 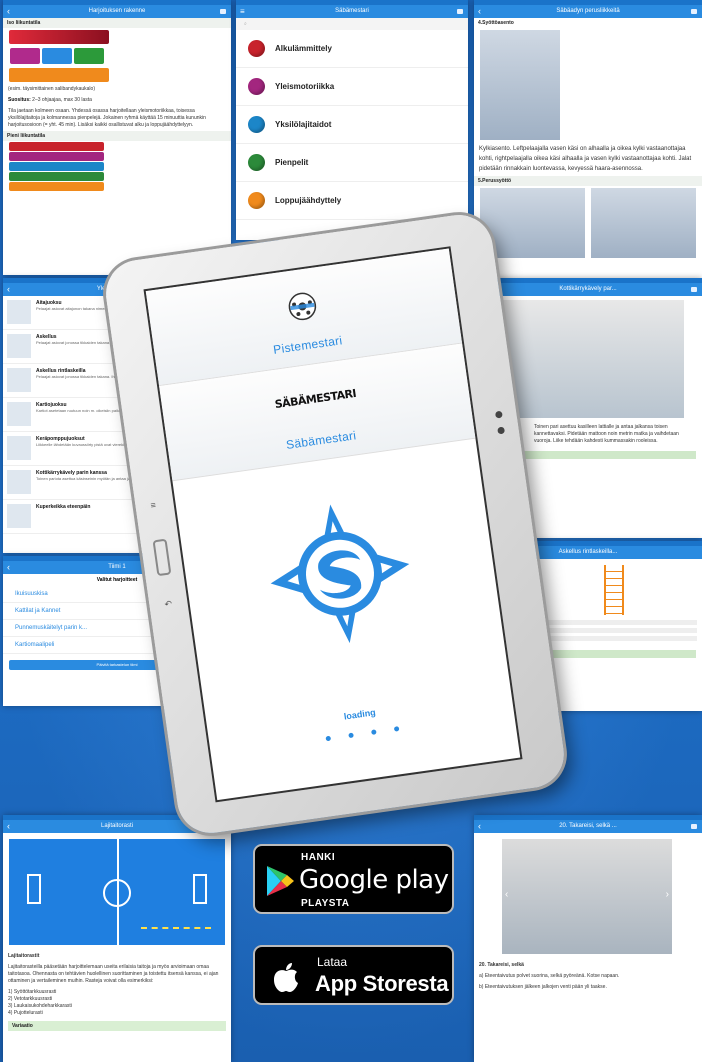 I want to click on pienpelit-banner, so click(x=89, y=56).